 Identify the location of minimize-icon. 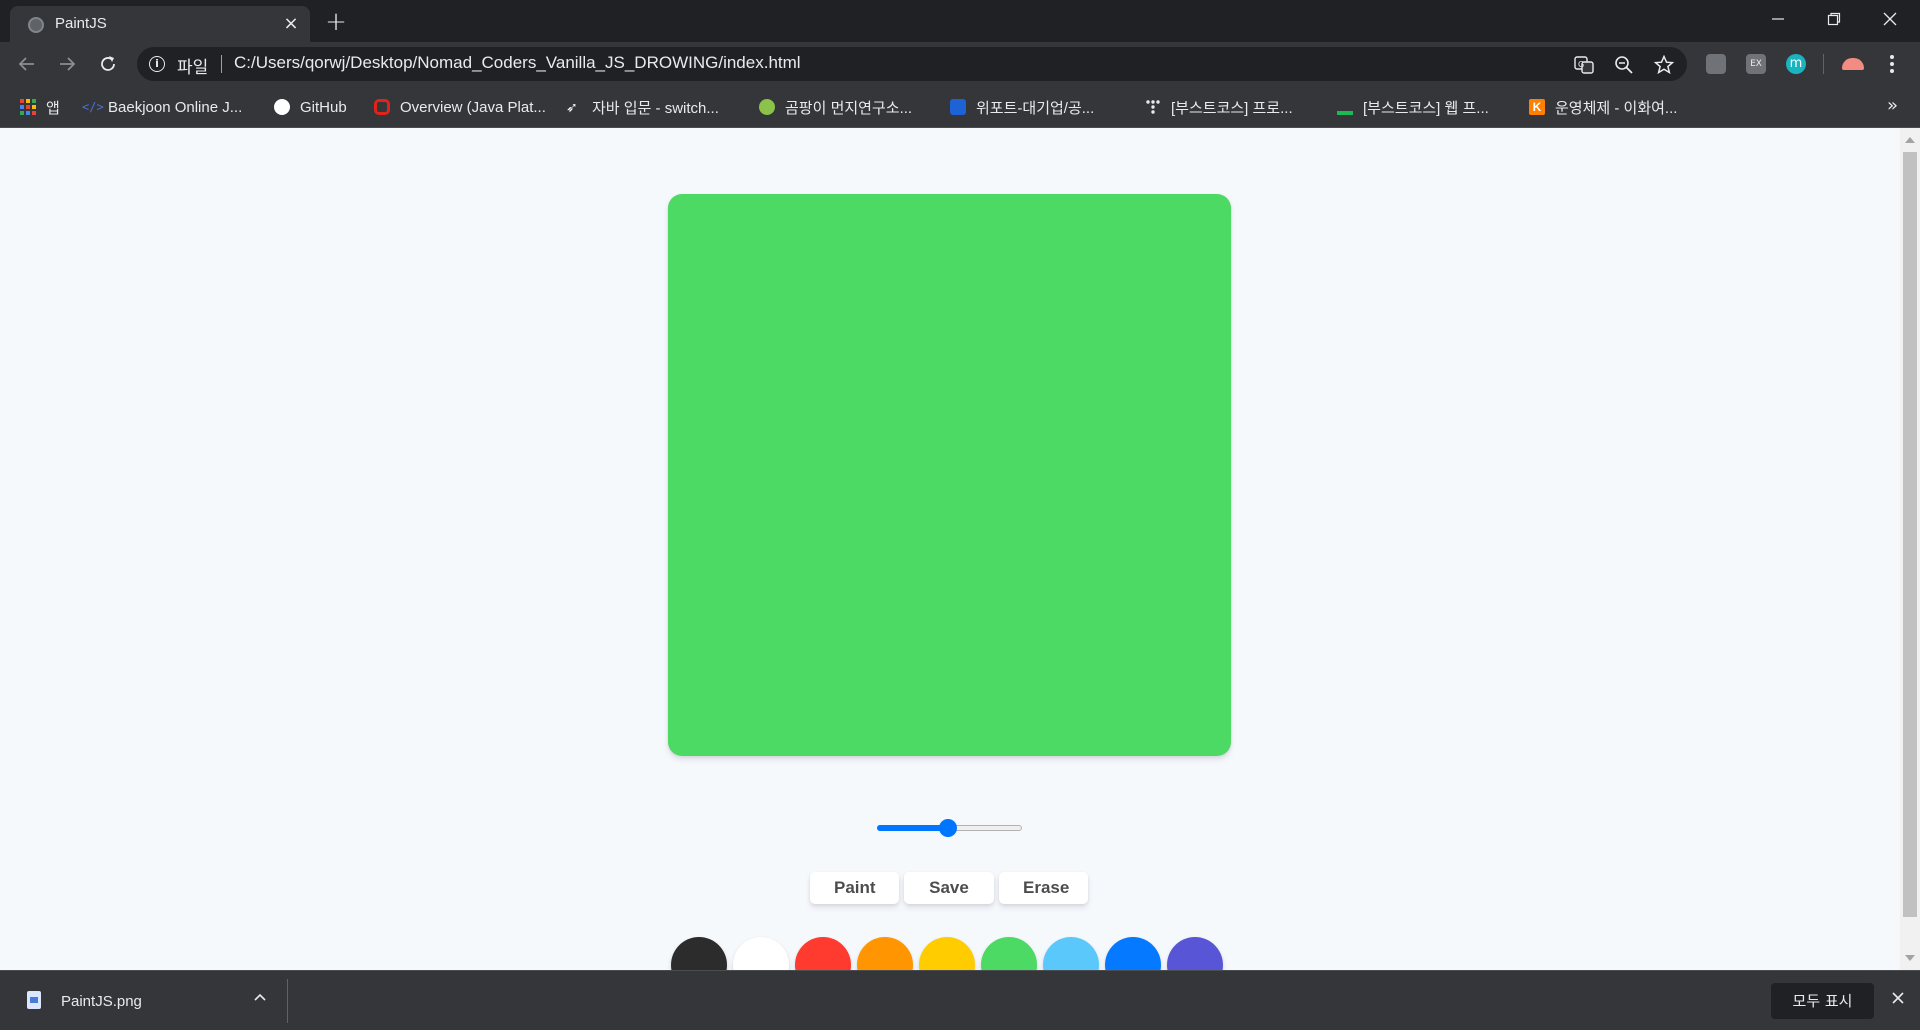
(1778, 19).